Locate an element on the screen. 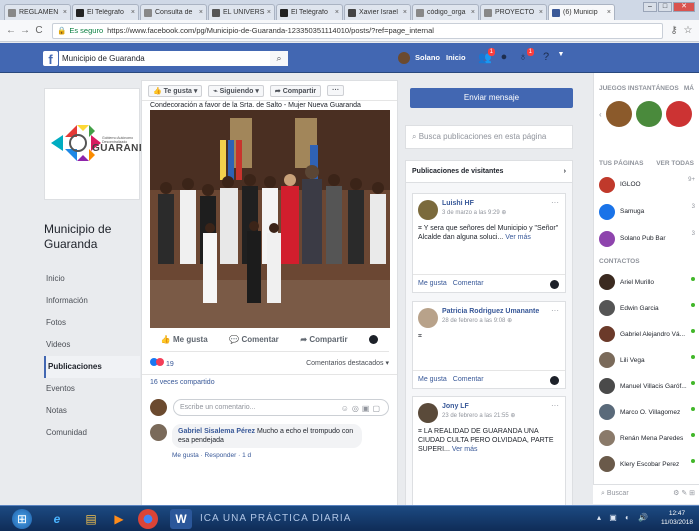  comment-author-avatar is located at coordinates (158, 432).